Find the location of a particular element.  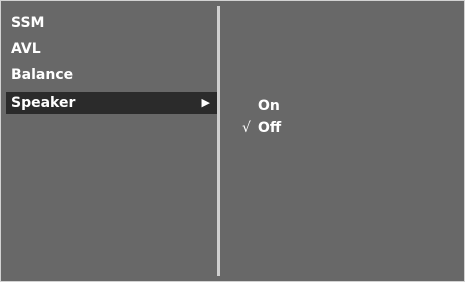

menu-item-label: AVL is located at coordinates (26, 49).